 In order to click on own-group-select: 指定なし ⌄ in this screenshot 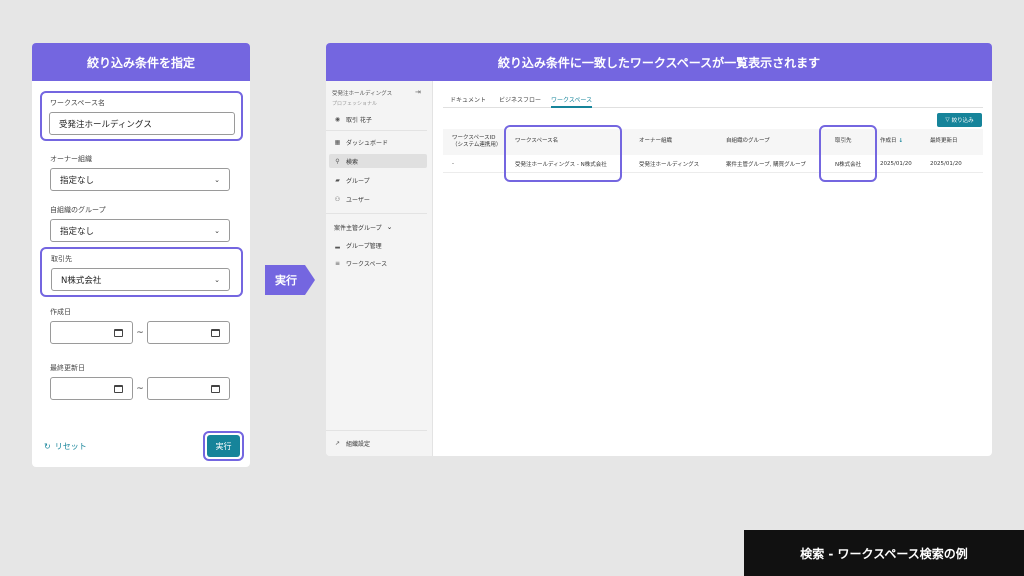, I will do `click(140, 230)`.